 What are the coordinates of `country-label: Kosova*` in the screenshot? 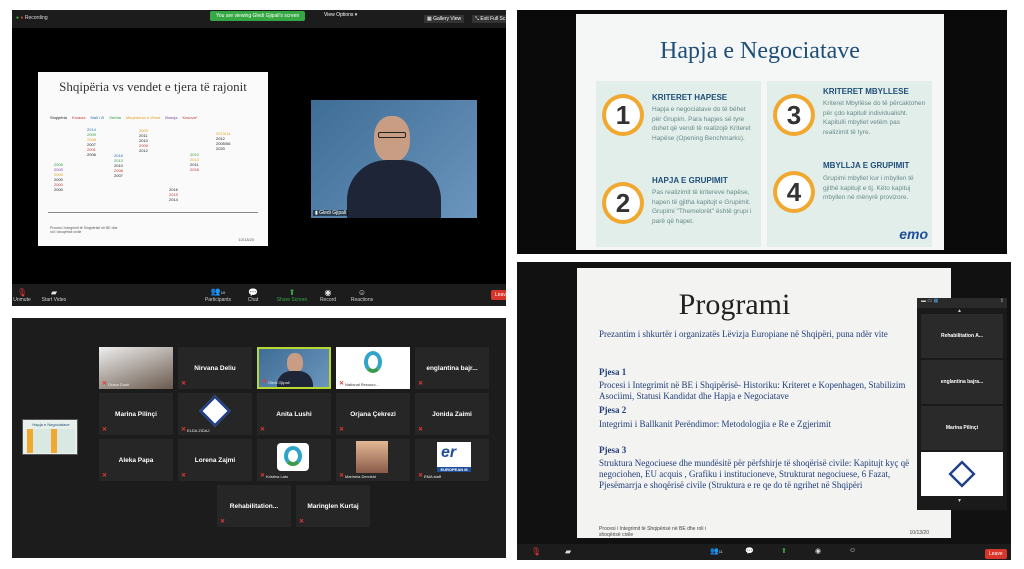 It's located at (190, 117).